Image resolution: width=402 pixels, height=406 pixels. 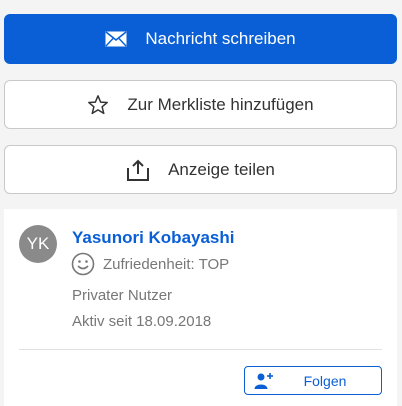 I want to click on follow-button: Folgen, so click(x=313, y=380).